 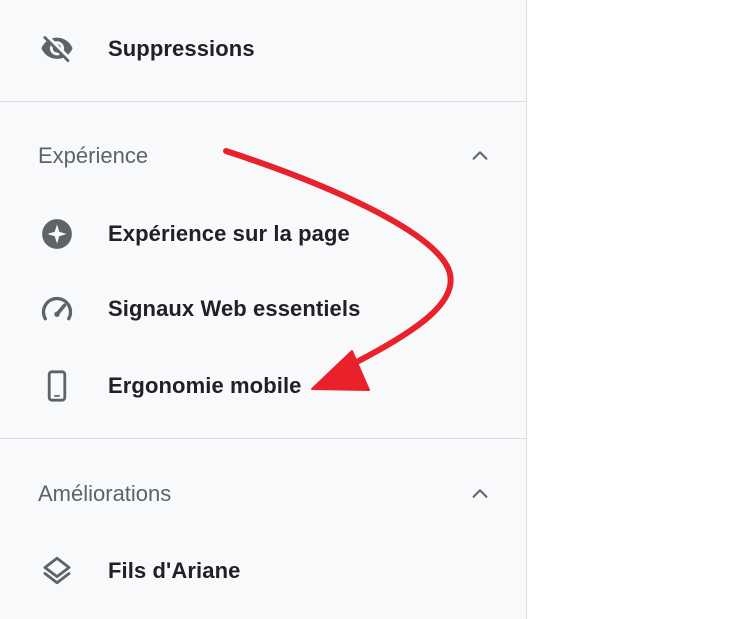 What do you see at coordinates (263, 494) in the screenshot?
I see `section-header-enhancements: Améliorations` at bounding box center [263, 494].